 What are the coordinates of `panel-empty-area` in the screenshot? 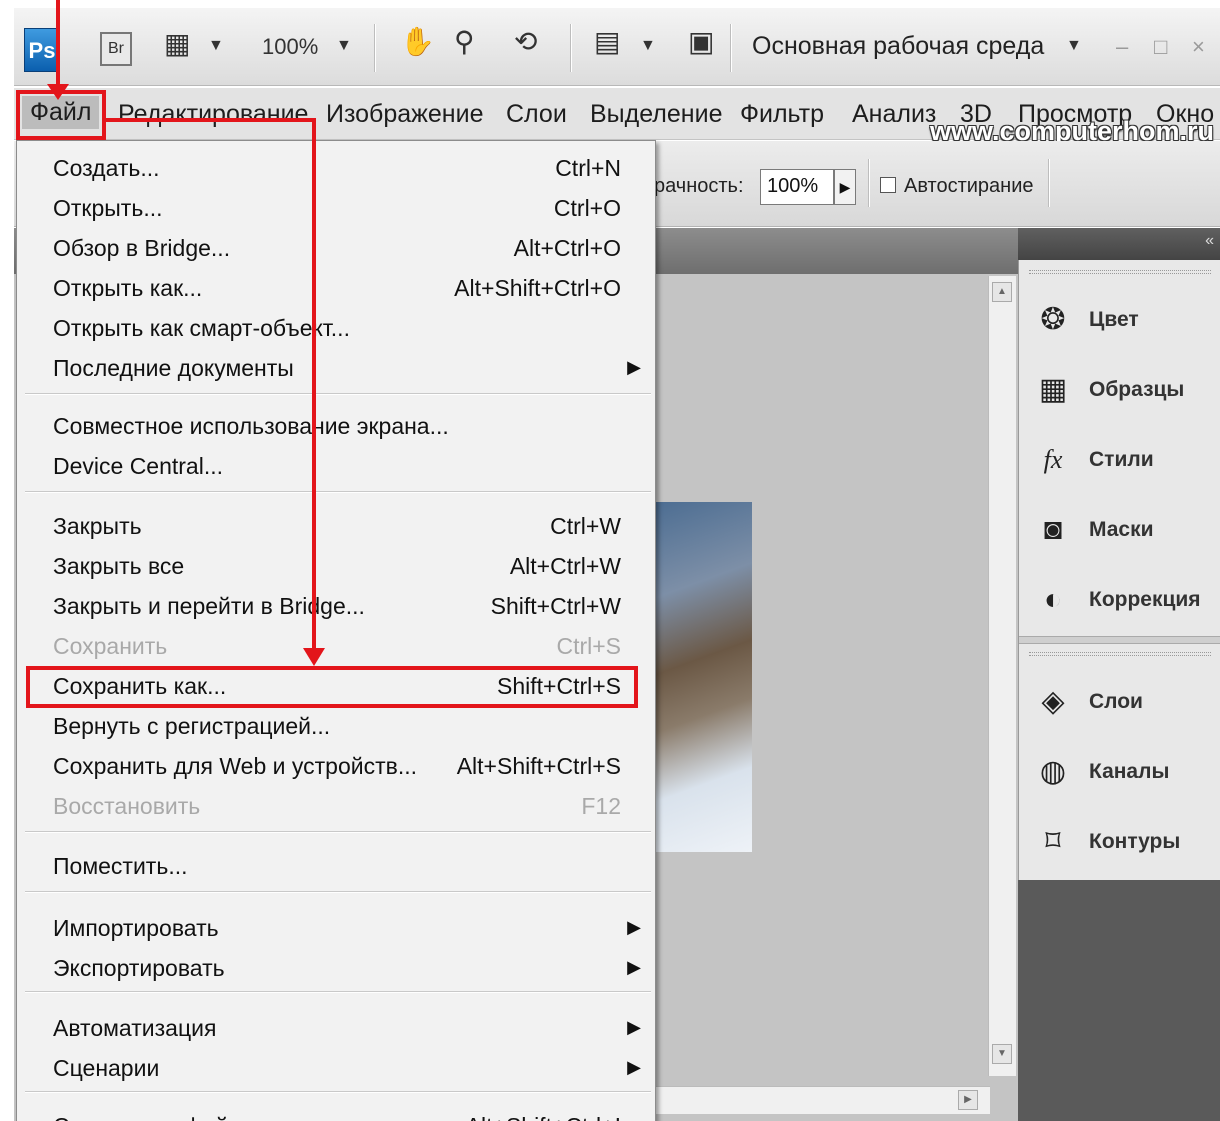 It's located at (1119, 1000).